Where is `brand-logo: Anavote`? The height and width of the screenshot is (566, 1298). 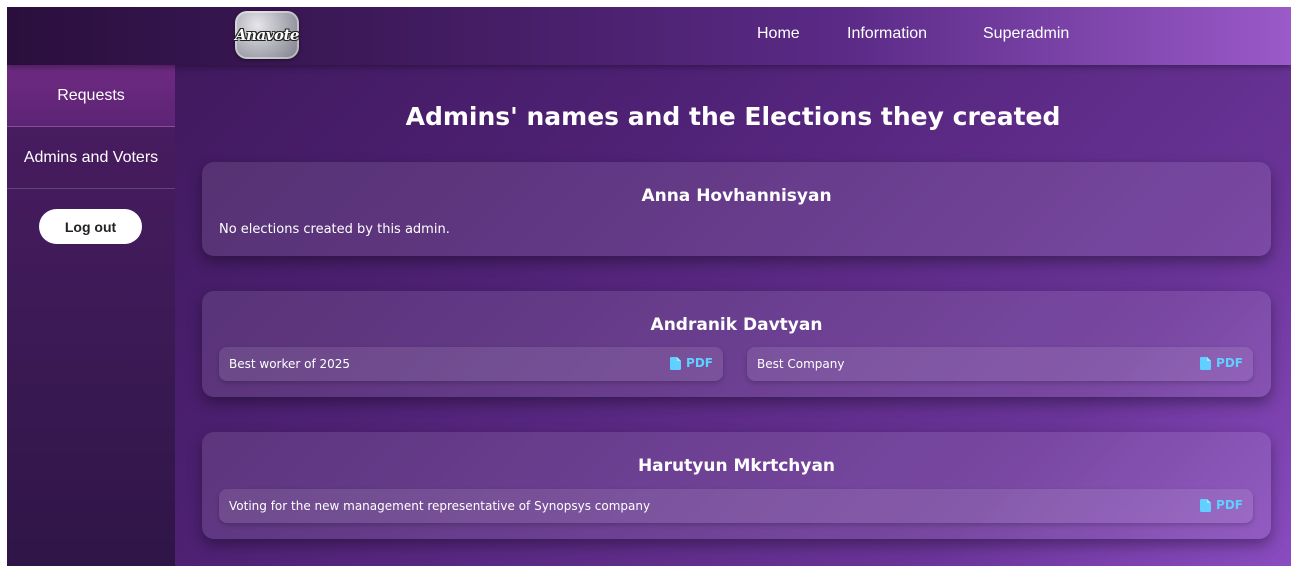 brand-logo: Anavote is located at coordinates (267, 35).